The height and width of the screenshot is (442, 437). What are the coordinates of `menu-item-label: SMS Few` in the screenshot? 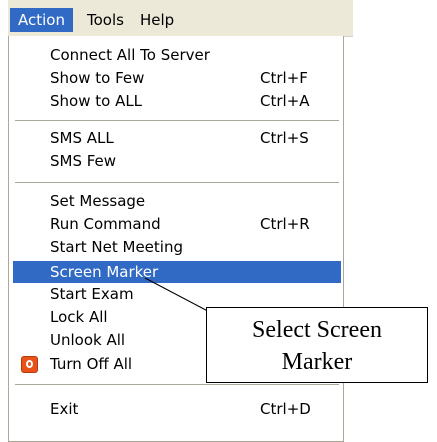 It's located at (83, 161).